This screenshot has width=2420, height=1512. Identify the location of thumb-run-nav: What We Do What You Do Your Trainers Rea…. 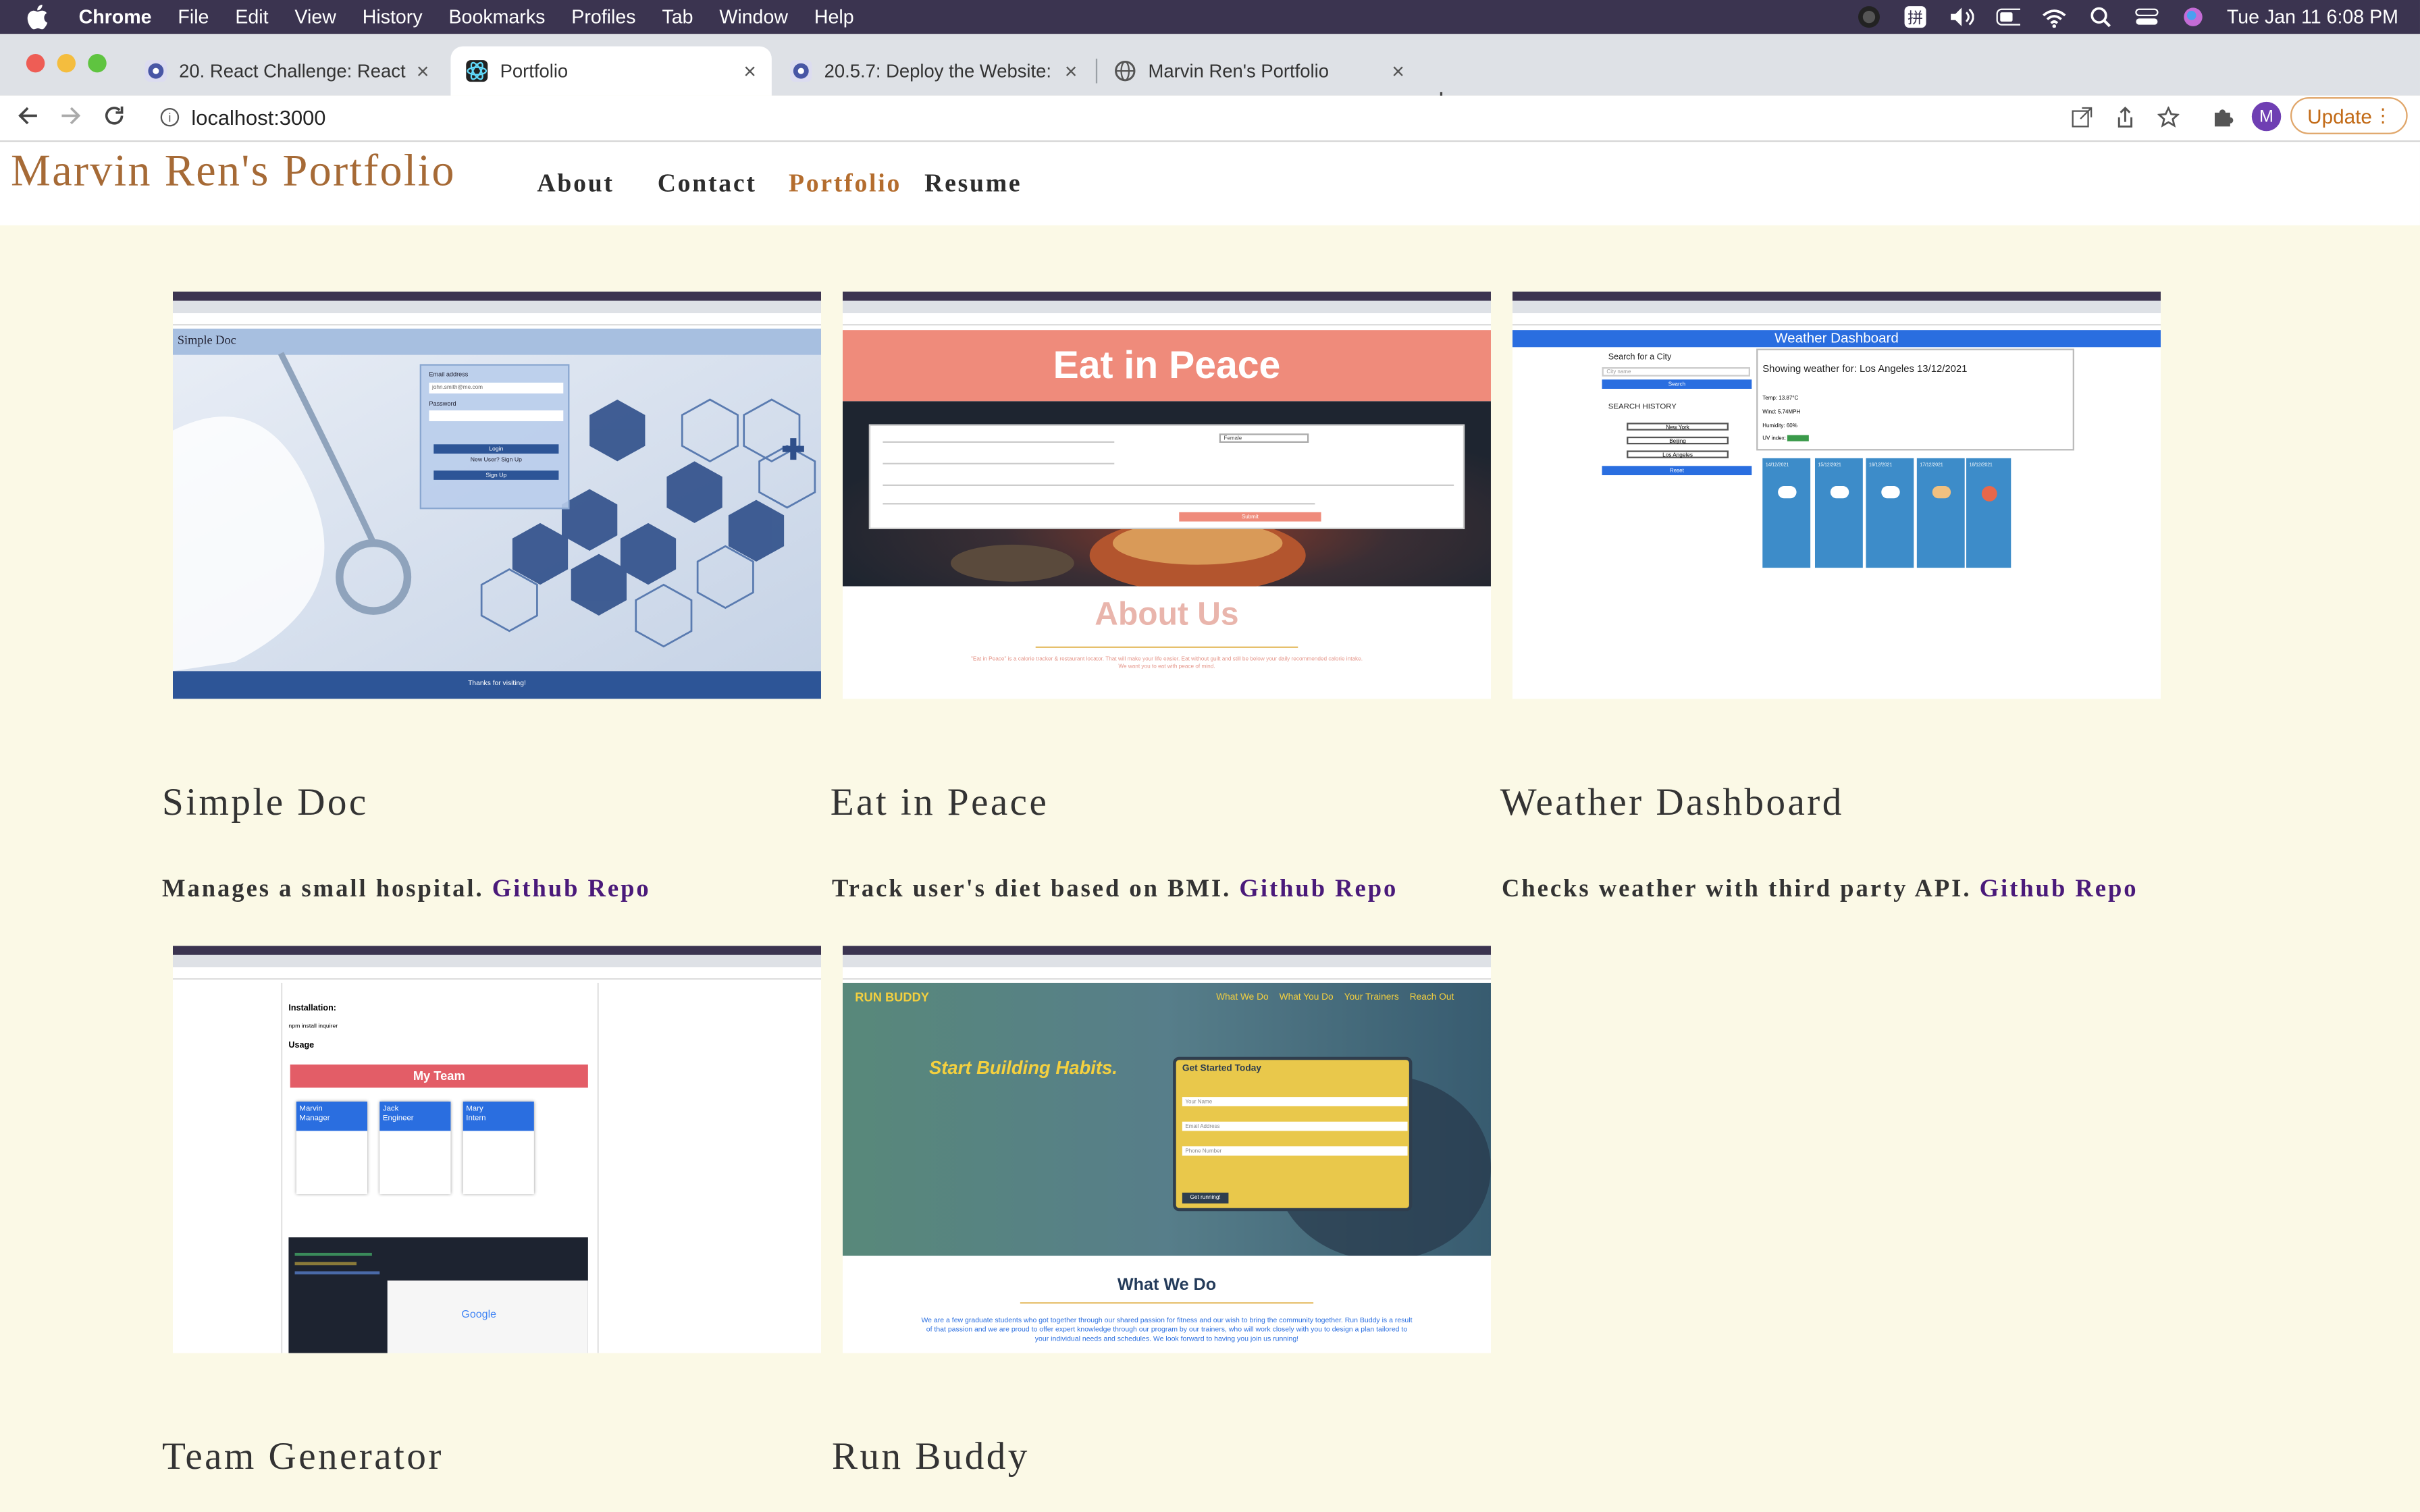
(1335, 998).